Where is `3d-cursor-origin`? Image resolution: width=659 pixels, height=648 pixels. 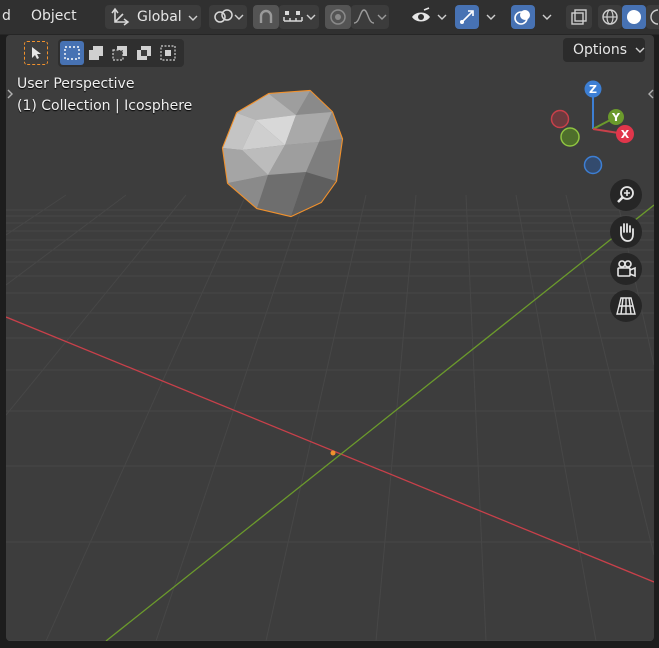
3d-cursor-origin is located at coordinates (333, 453).